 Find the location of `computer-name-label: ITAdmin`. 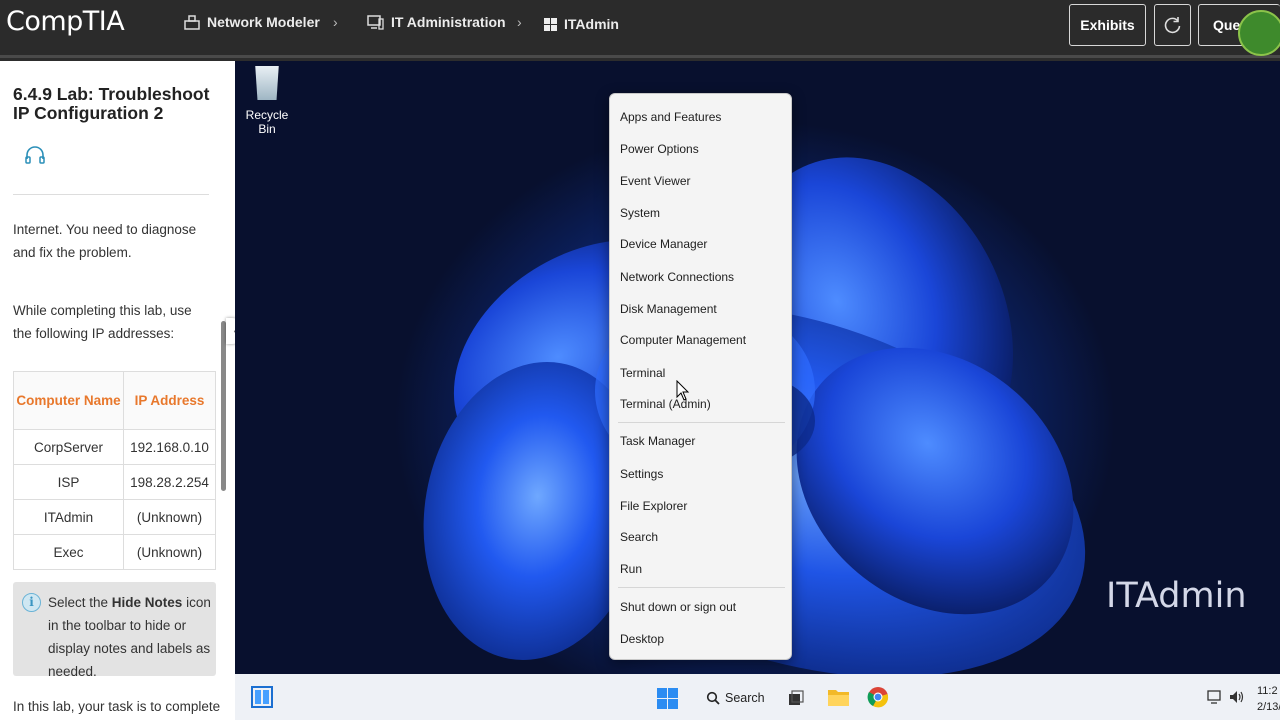

computer-name-label: ITAdmin is located at coordinates (1176, 596).